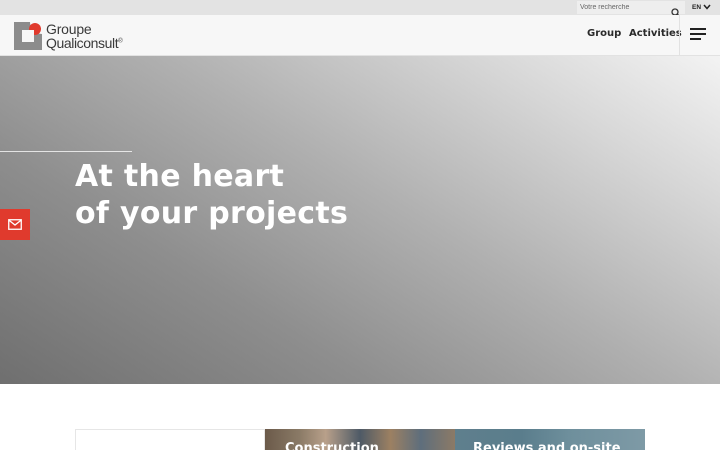  Describe the element at coordinates (275, 195) in the screenshot. I see `hero-title: At the heart of your projects` at that location.